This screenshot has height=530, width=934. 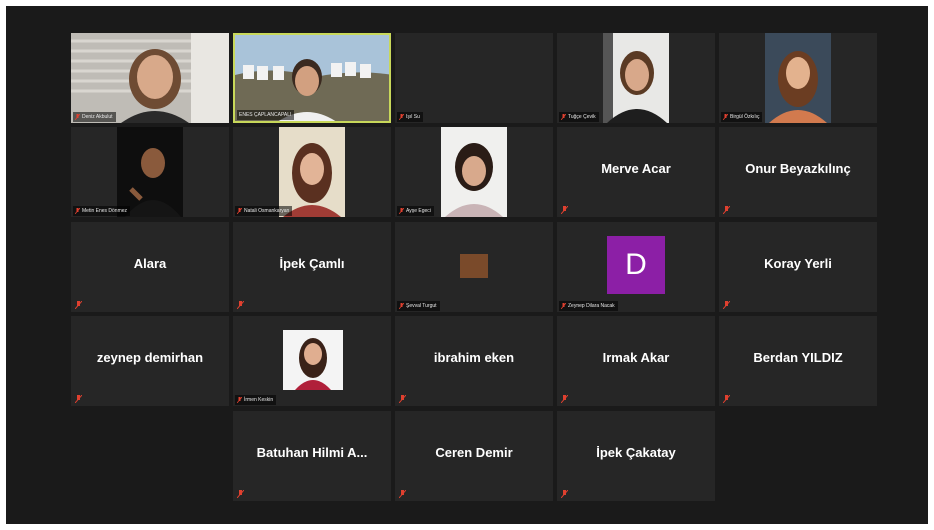 What do you see at coordinates (421, 306) in the screenshot?
I see `participant-name: Şevval Turgut` at bounding box center [421, 306].